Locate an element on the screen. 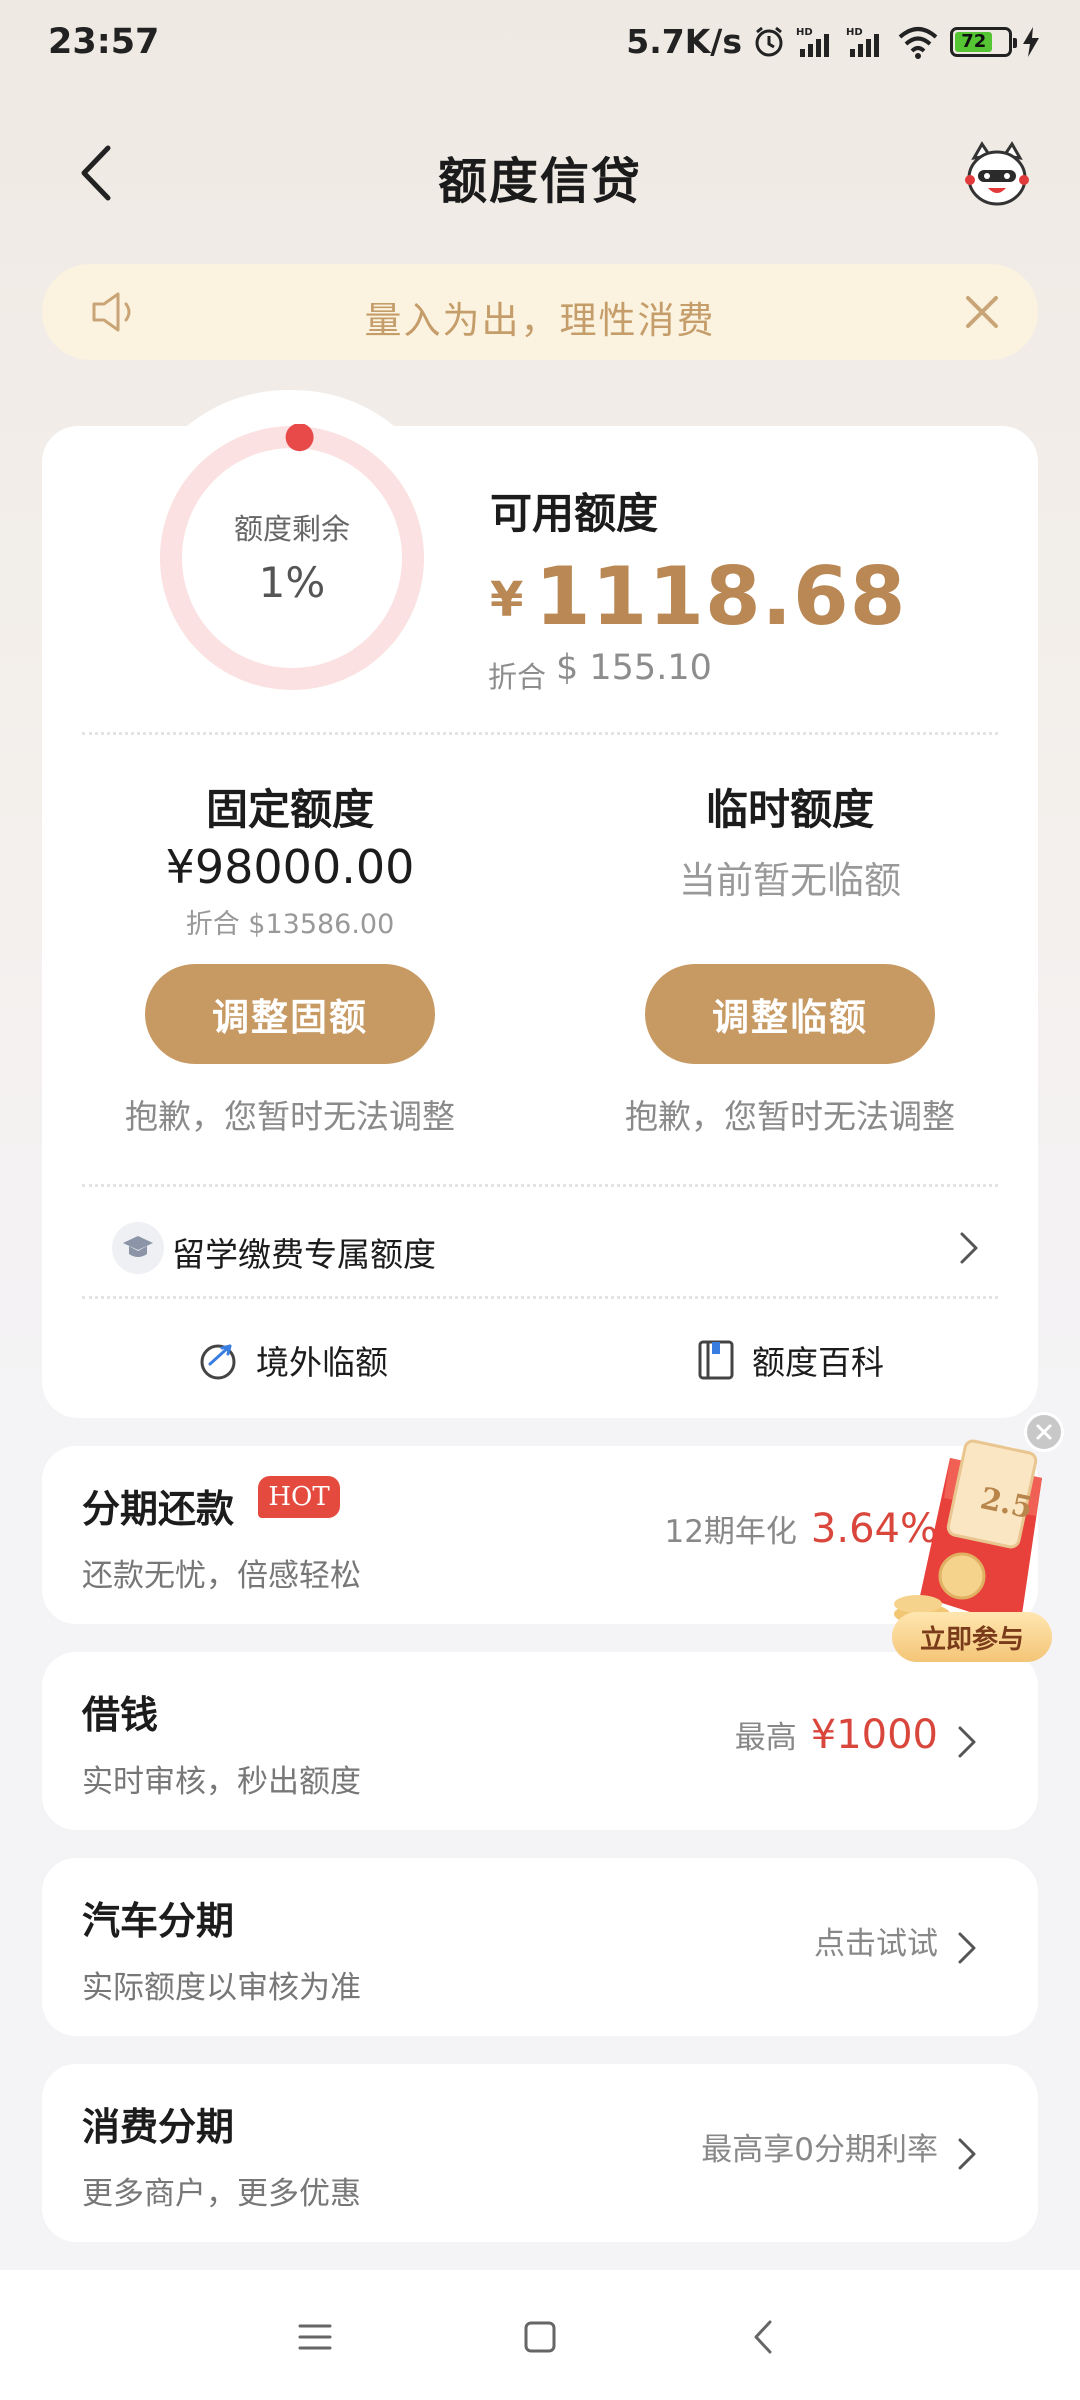  study-abroad-label: 留学缴费专属额度 is located at coordinates (304, 1254).